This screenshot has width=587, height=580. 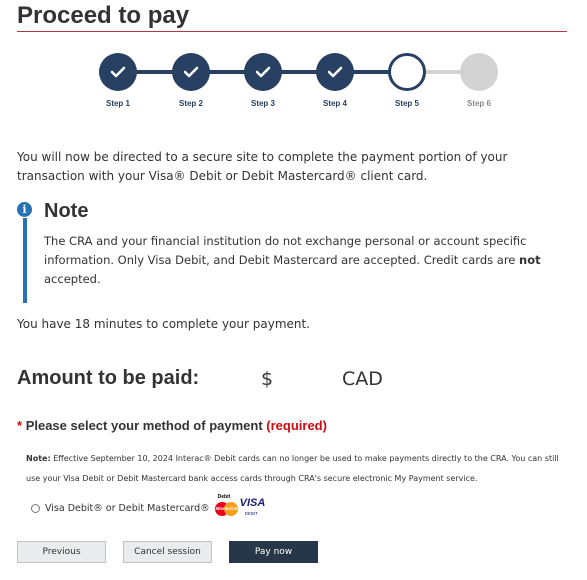 What do you see at coordinates (103, 15) in the screenshot?
I see `page-title: Proceed to pay` at bounding box center [103, 15].